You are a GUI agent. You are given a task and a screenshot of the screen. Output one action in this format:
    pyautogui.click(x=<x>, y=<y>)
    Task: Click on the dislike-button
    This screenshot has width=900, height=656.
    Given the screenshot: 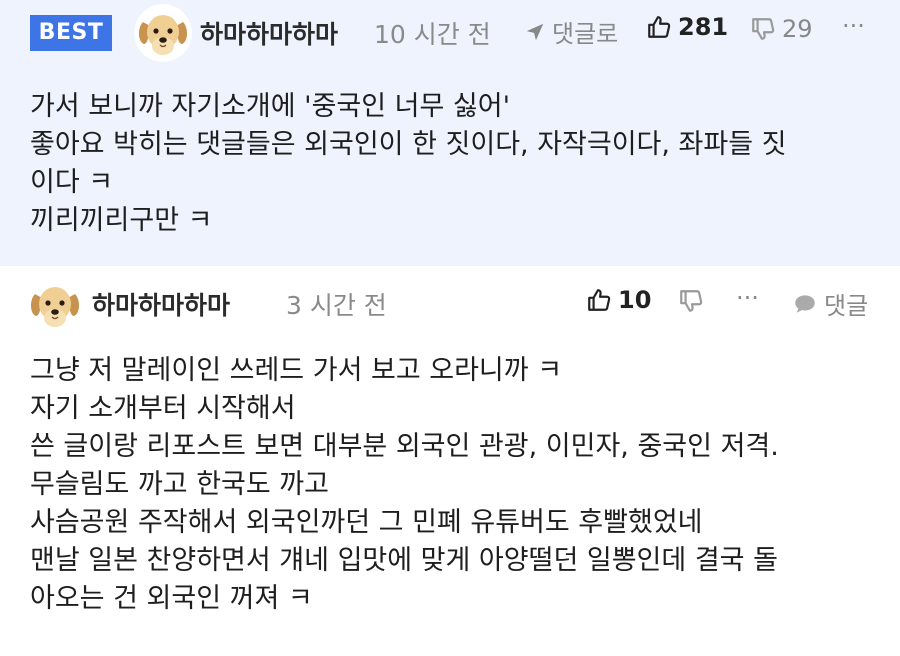 What is the action you would take?
    pyautogui.click(x=691, y=301)
    